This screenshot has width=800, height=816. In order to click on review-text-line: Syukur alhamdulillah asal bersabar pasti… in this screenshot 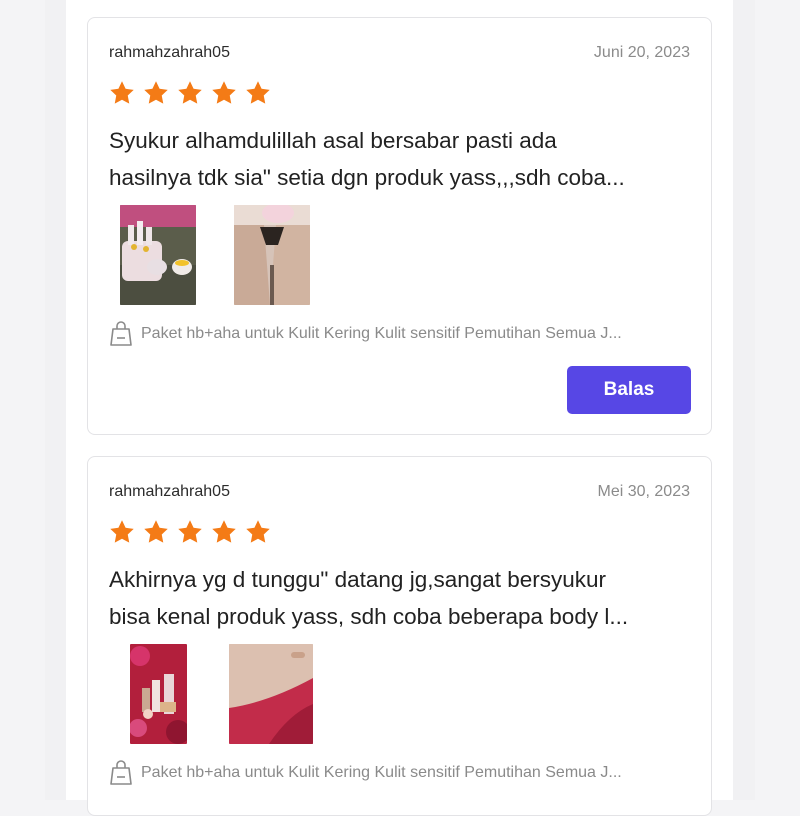, I will do `click(333, 140)`.